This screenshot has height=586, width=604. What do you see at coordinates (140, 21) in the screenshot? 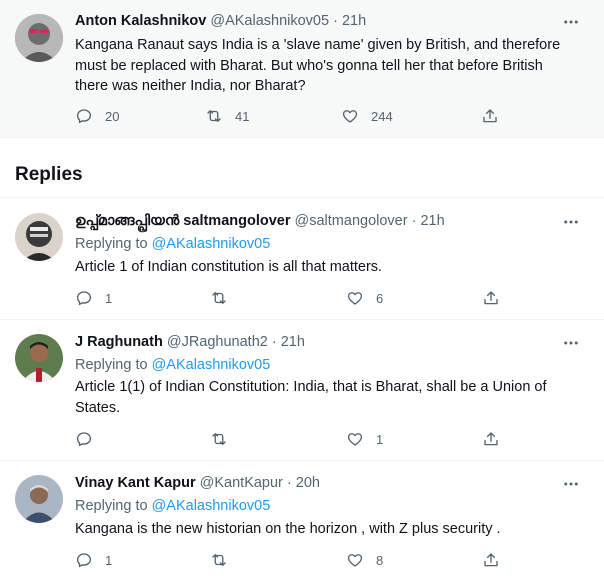
I see `author-name: Anton Kalashnikov` at bounding box center [140, 21].